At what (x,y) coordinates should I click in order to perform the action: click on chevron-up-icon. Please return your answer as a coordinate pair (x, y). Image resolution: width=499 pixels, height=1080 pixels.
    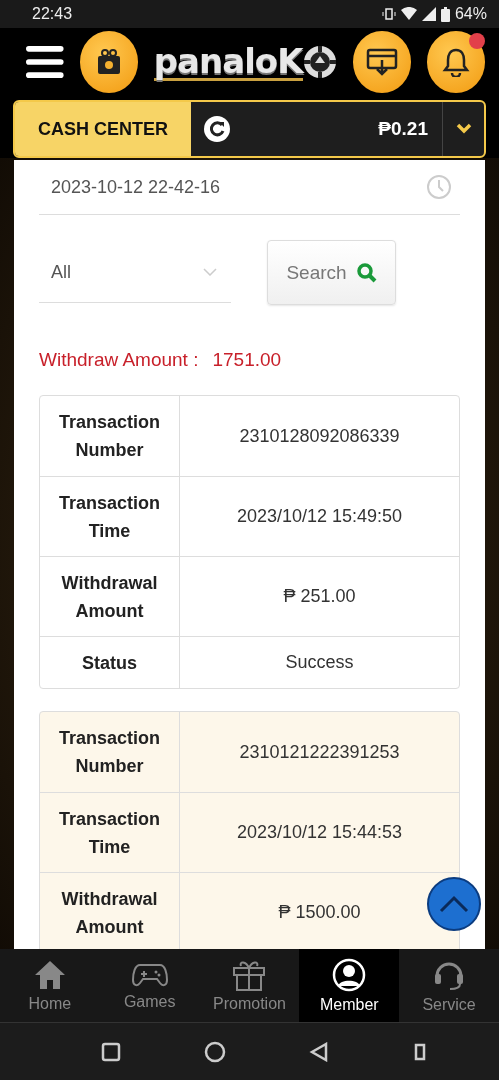
    Looking at the image, I should click on (454, 904).